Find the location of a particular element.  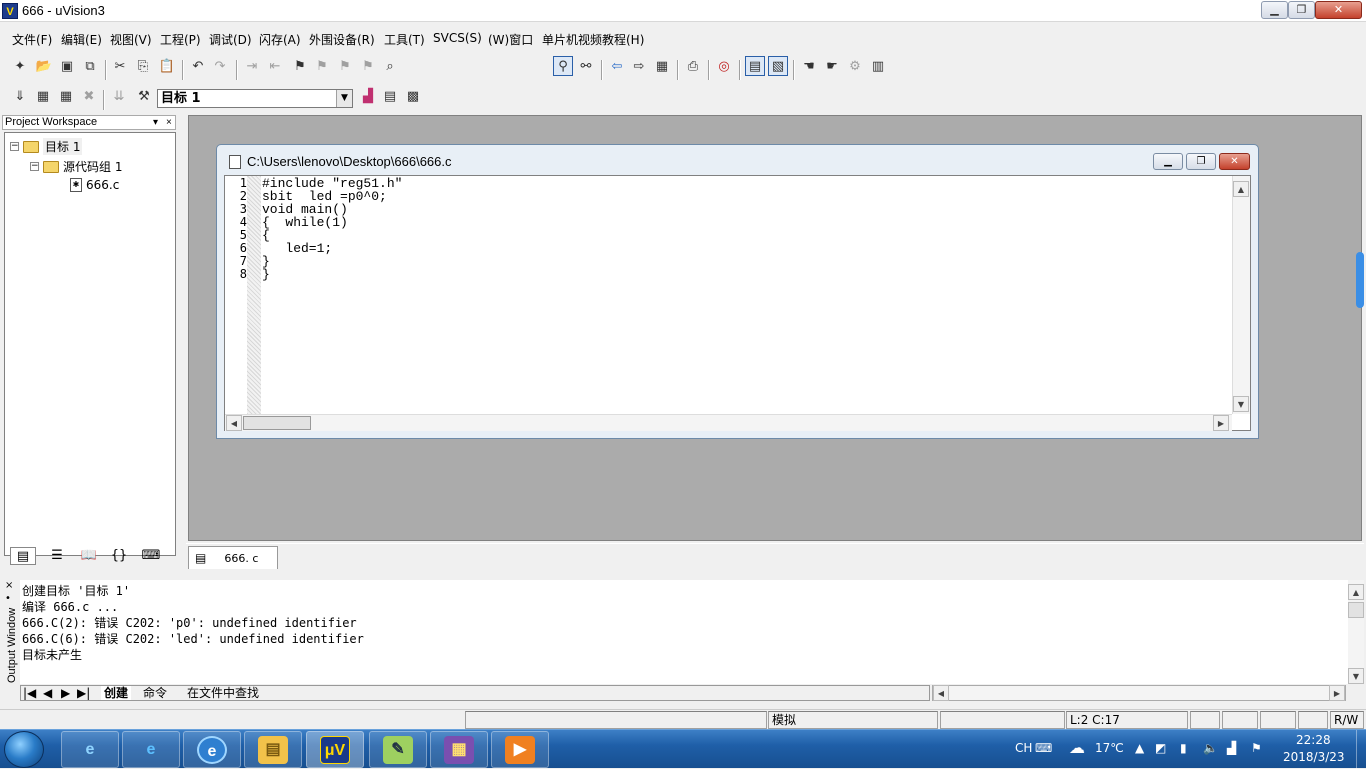

target-options-icon: ⚒ is located at coordinates (144, 96).